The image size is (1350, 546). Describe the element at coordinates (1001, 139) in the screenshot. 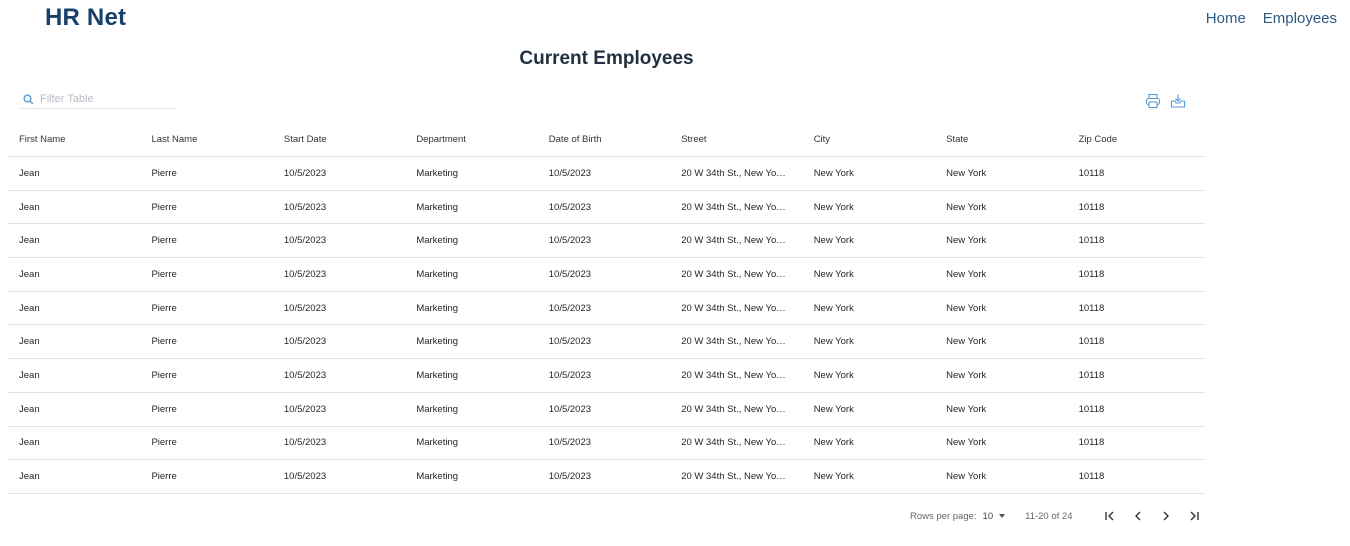

I see `column-header-state: State` at that location.